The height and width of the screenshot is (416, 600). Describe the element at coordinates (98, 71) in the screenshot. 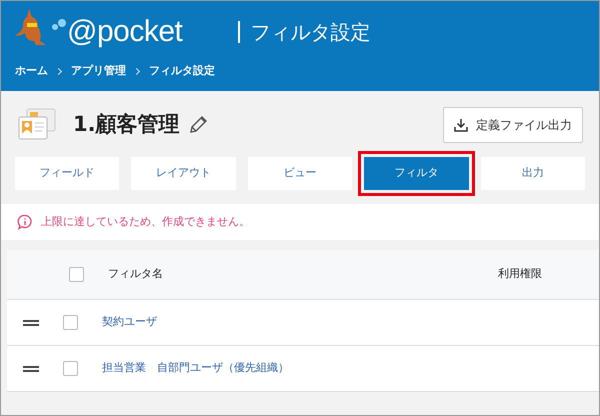

I see `breadcrumb-link: アプリ管理` at that location.